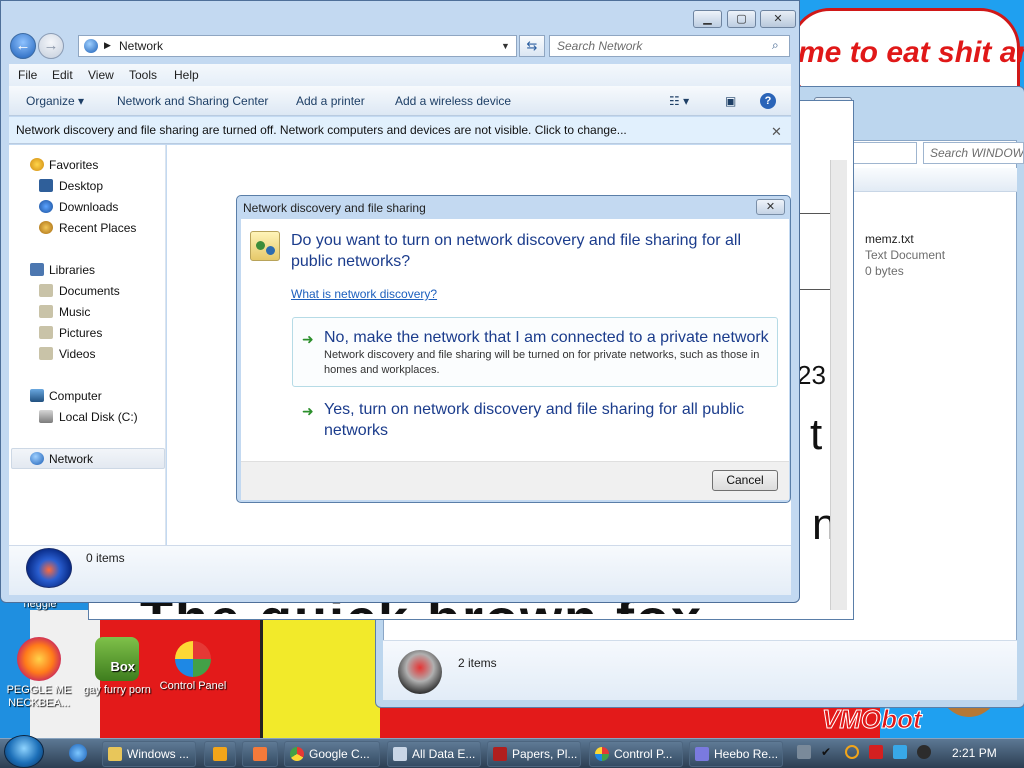 The height and width of the screenshot is (768, 1024). Describe the element at coordinates (420, 672) in the screenshot. I see `cauldron-icon` at that location.